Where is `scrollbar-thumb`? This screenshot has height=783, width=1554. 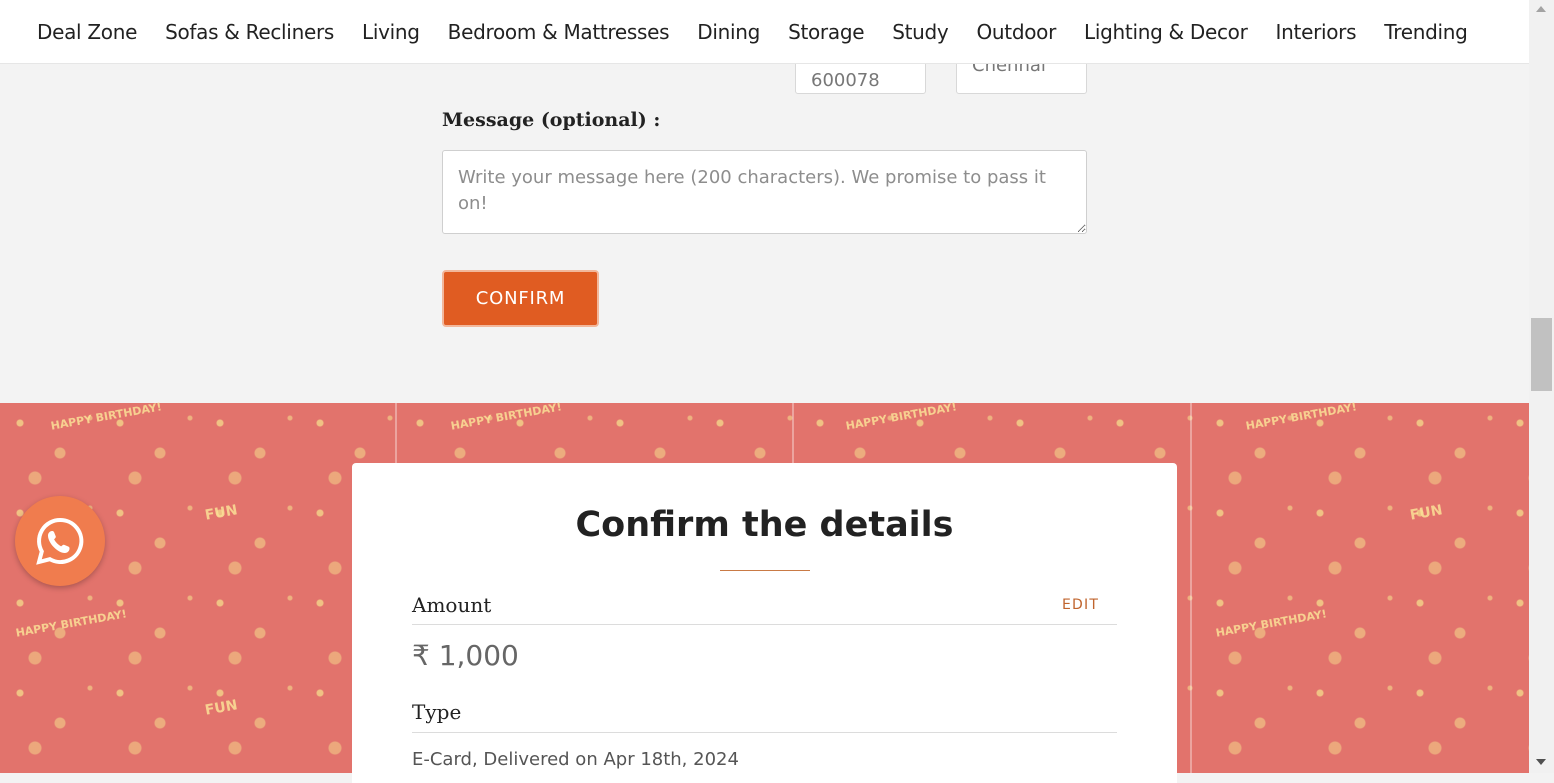
scrollbar-thumb is located at coordinates (1541, 354).